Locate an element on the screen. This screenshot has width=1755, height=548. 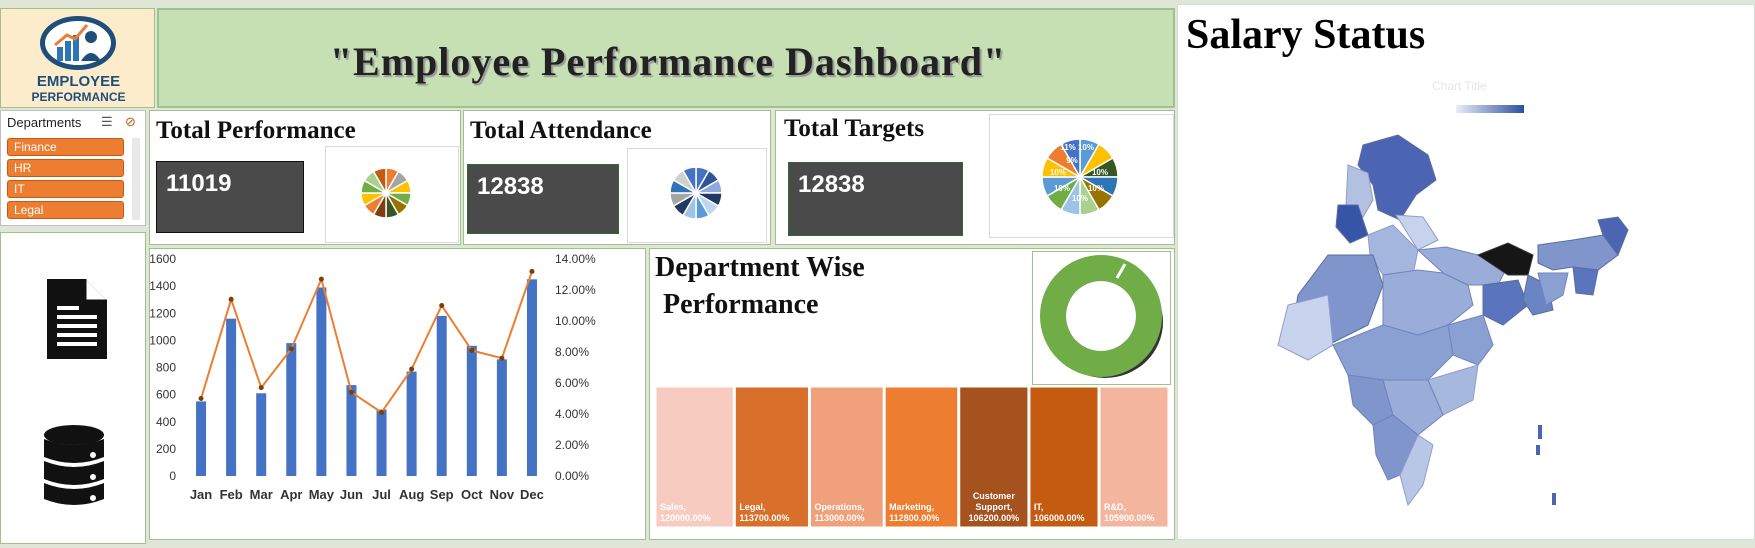
slicer-item-legal: Legal is located at coordinates (65, 210).